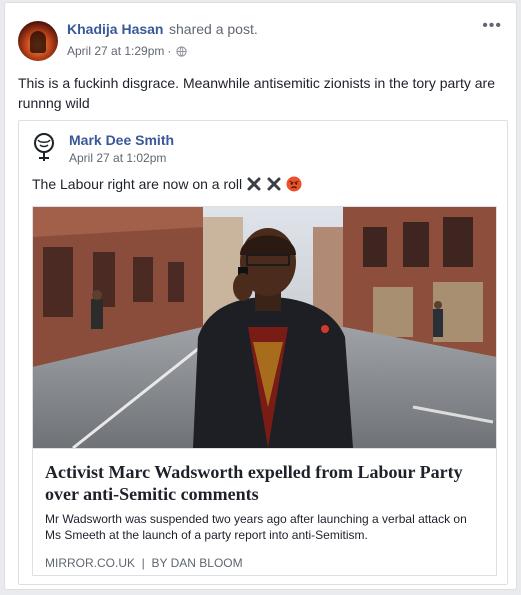 Image resolution: width=521 pixels, height=595 pixels. Describe the element at coordinates (38, 41) in the screenshot. I see `author-avatar` at that location.